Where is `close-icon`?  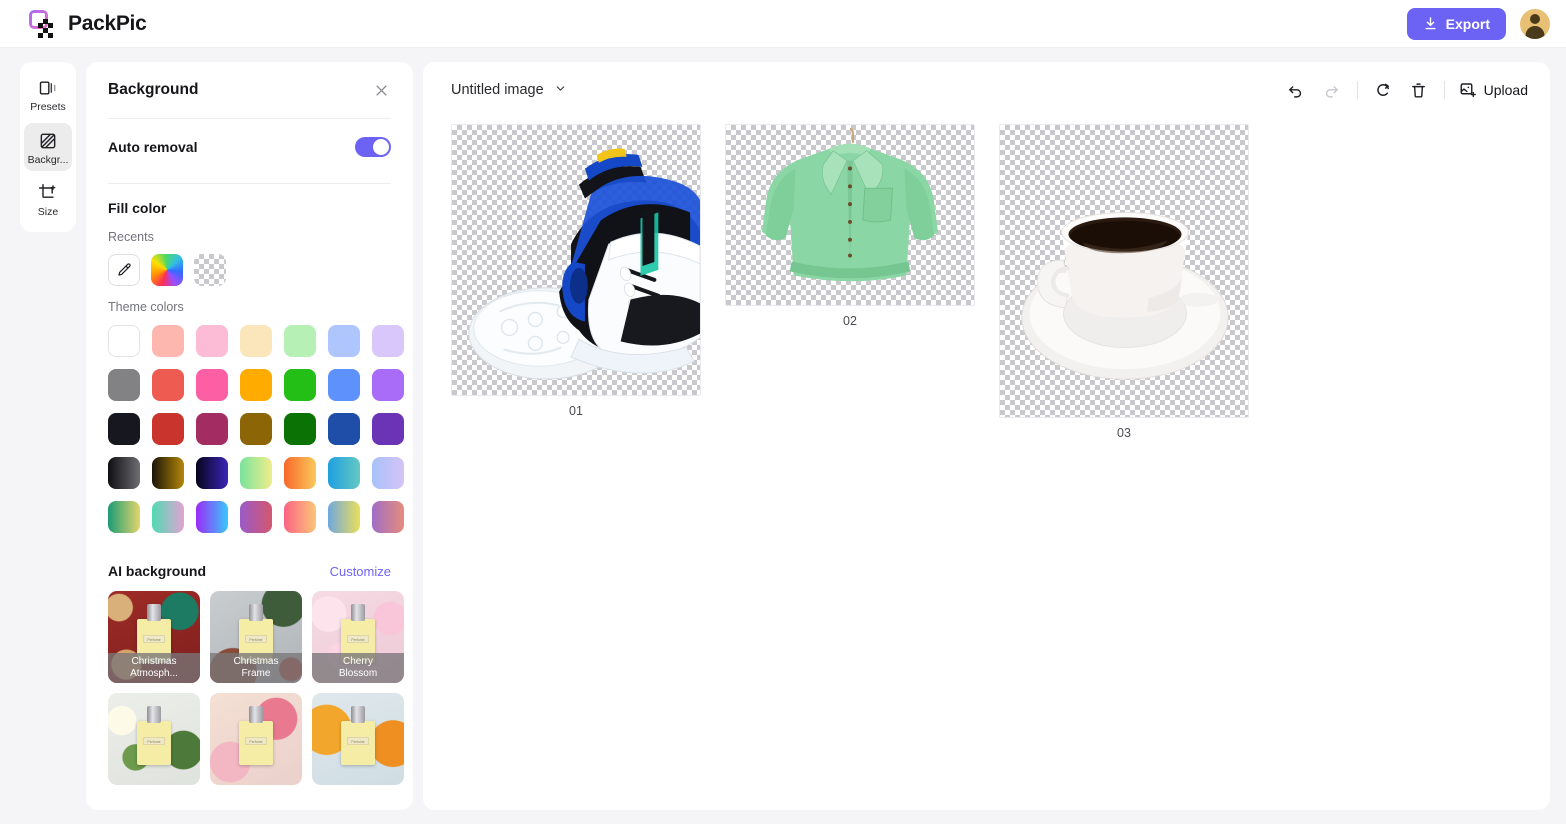
close-icon is located at coordinates (381, 90).